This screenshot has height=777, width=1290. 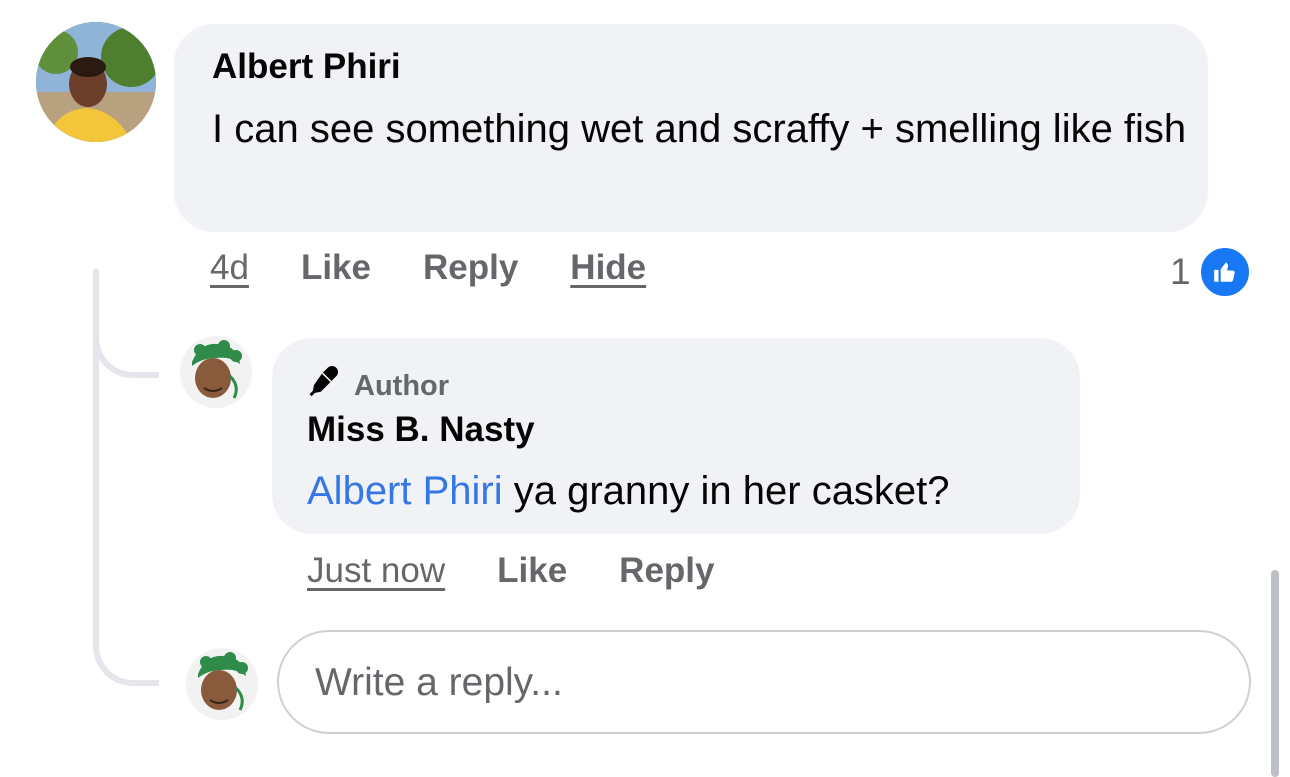 What do you see at coordinates (755, 683) in the screenshot?
I see `reply-input` at bounding box center [755, 683].